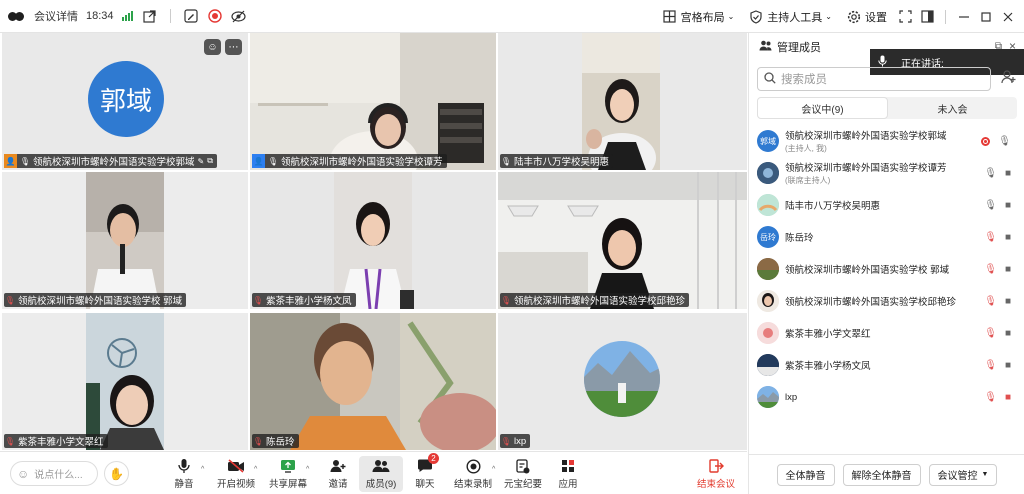 The height and width of the screenshot is (494, 1024). I want to click on end-meeting-button: 结束会议, so click(716, 474).